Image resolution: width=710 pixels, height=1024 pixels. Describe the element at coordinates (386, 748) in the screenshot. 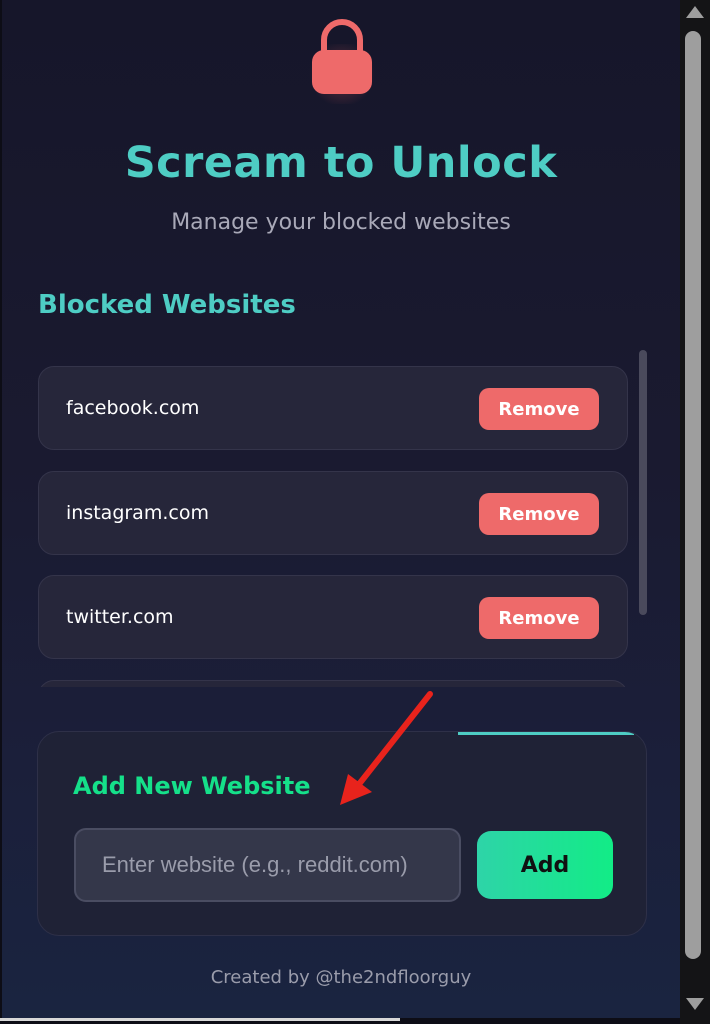

I see `red-arrow-icon` at that location.